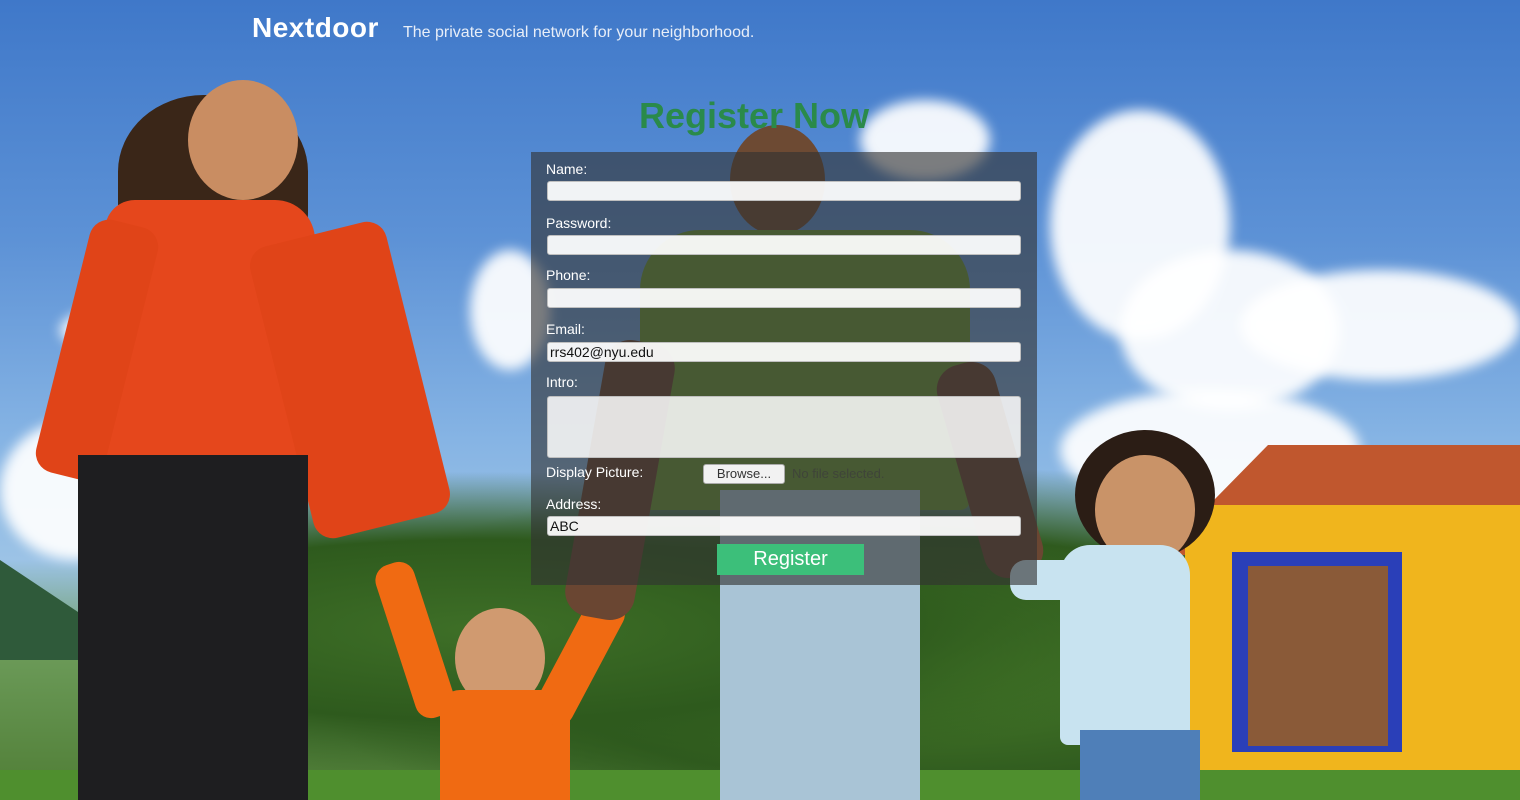  What do you see at coordinates (574, 504) in the screenshot?
I see `address-label: Address:` at bounding box center [574, 504].